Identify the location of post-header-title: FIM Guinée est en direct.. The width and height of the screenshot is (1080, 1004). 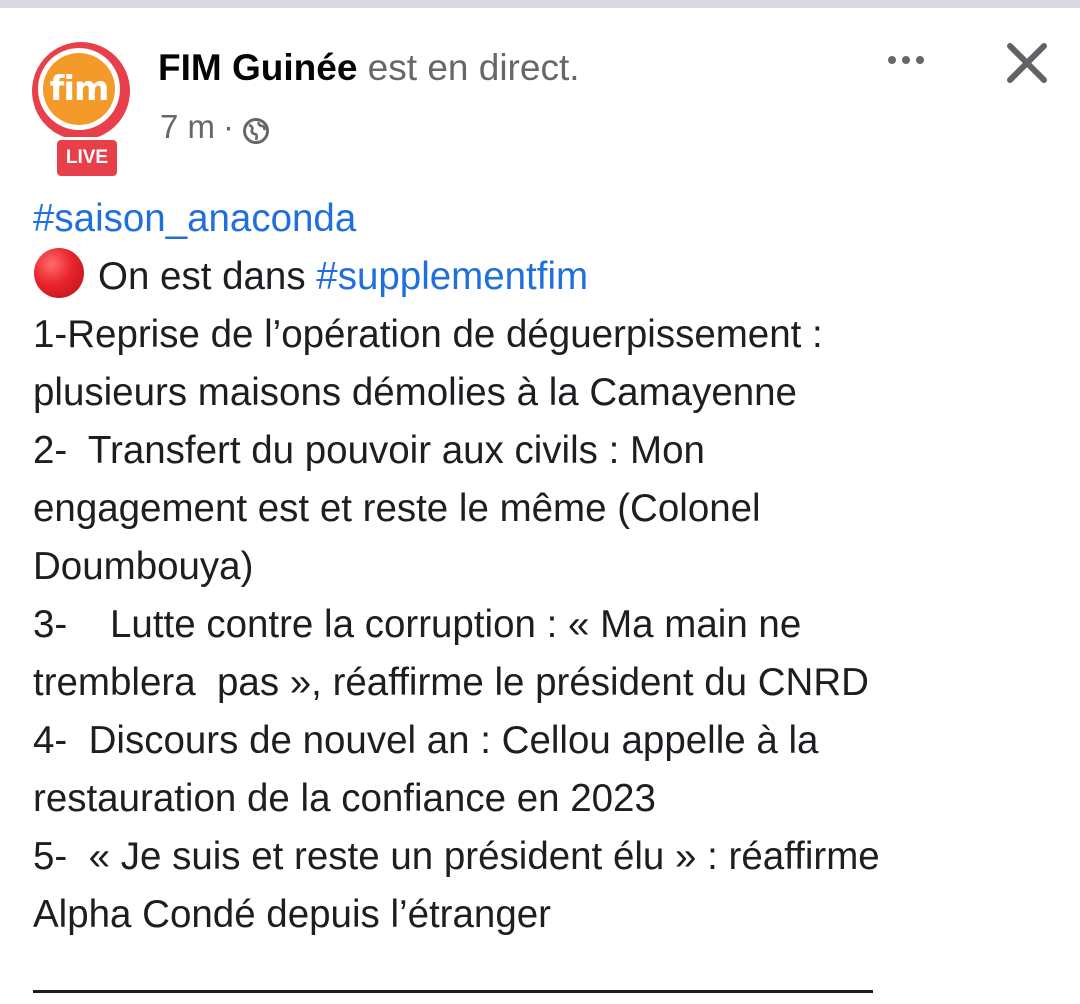
(369, 68).